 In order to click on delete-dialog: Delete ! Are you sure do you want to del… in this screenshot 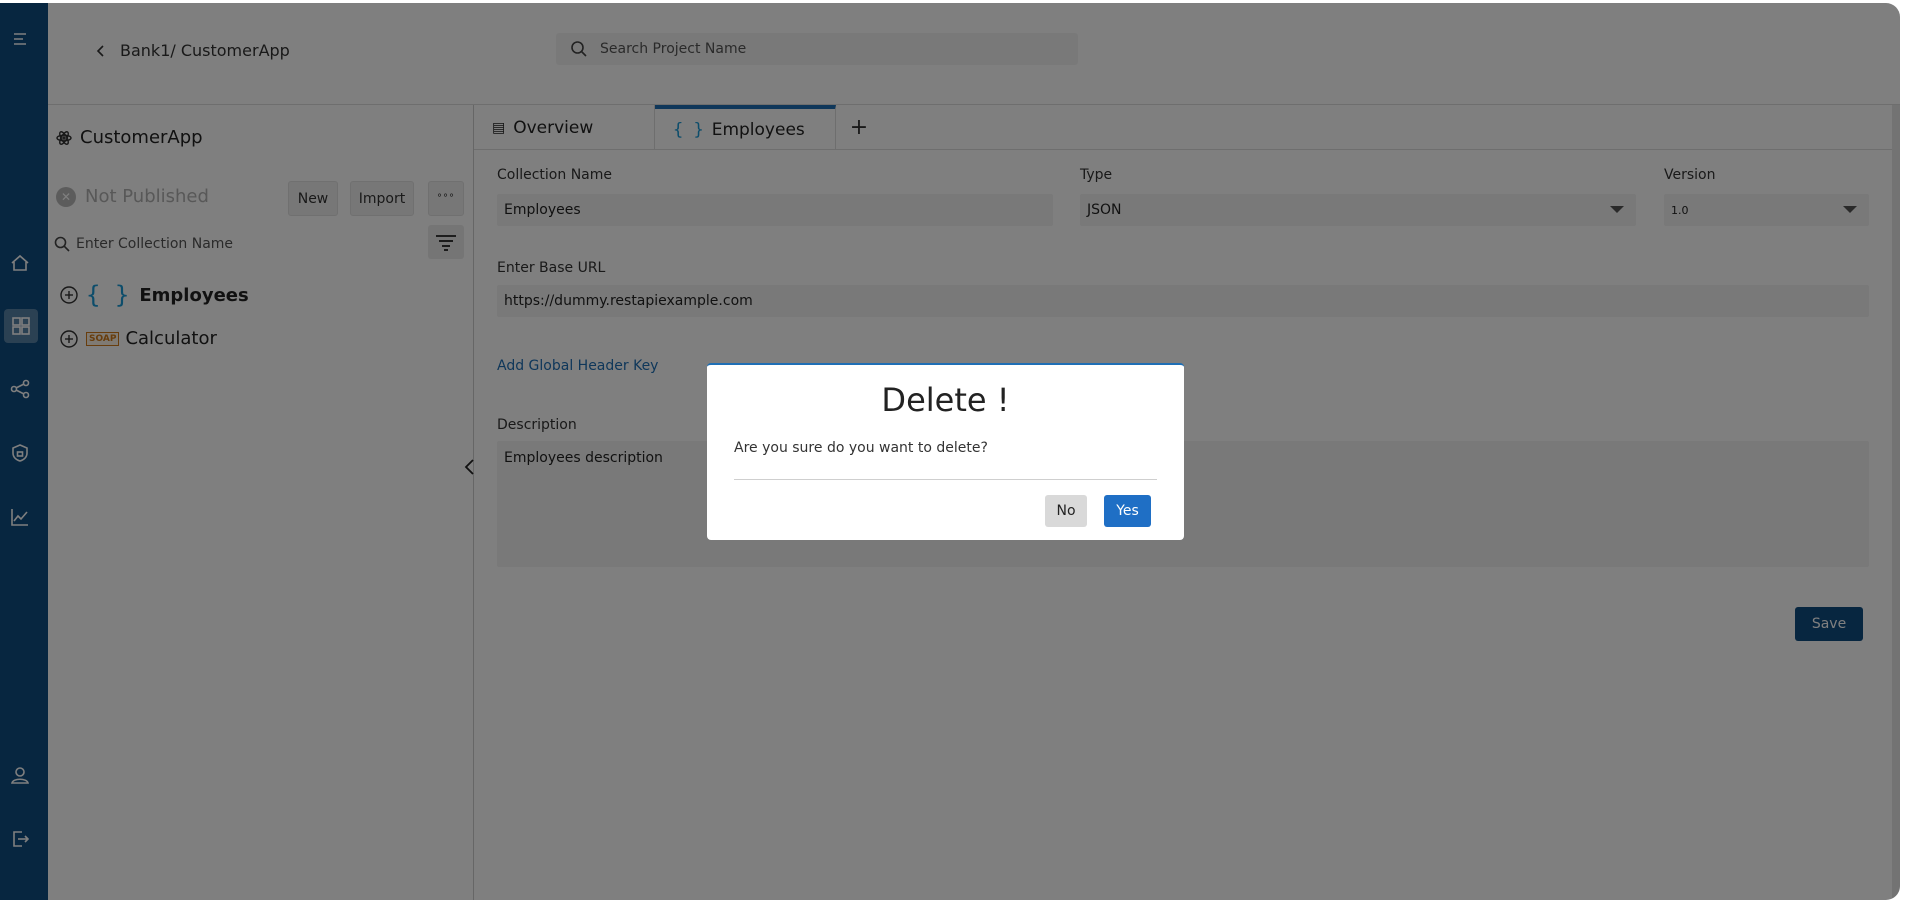, I will do `click(945, 451)`.